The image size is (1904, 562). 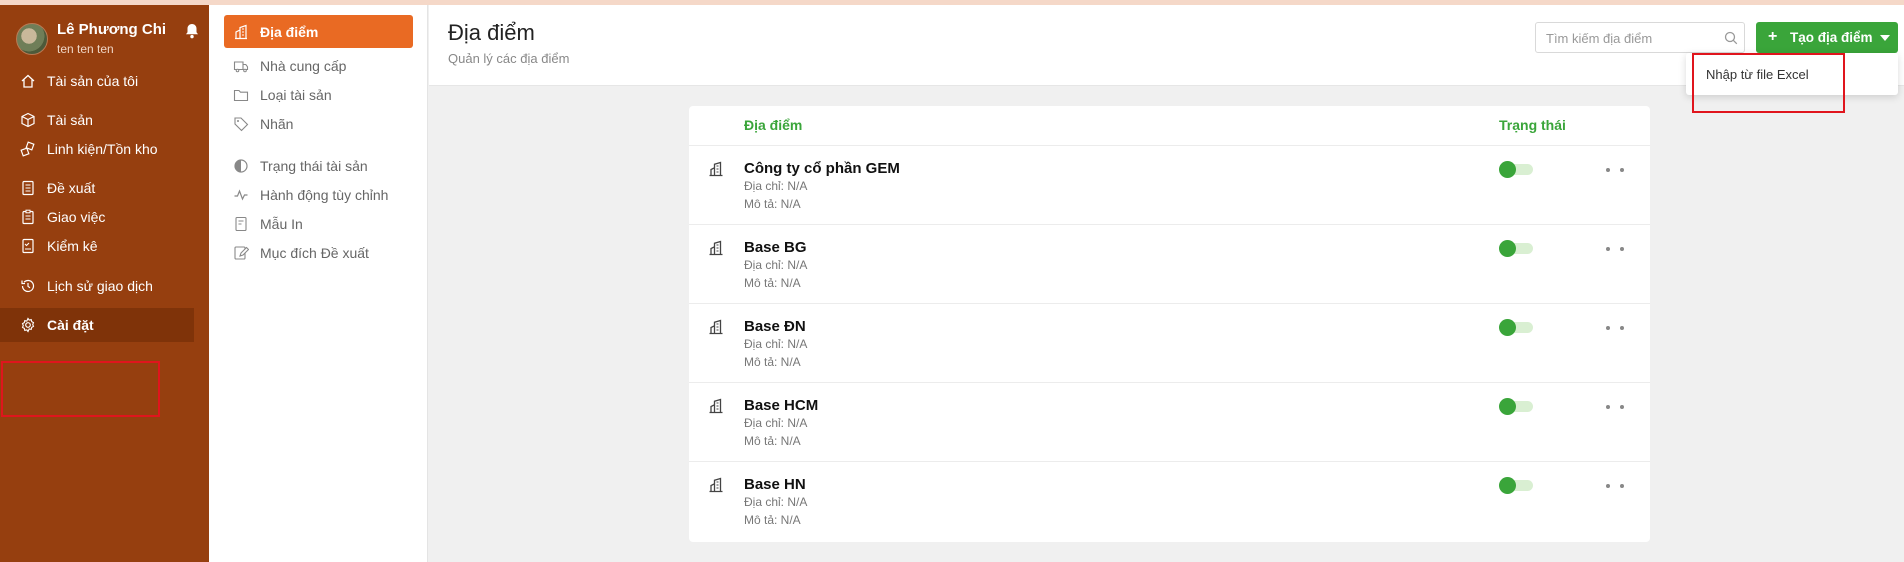 What do you see at coordinates (241, 123) in the screenshot?
I see `tag-icon` at bounding box center [241, 123].